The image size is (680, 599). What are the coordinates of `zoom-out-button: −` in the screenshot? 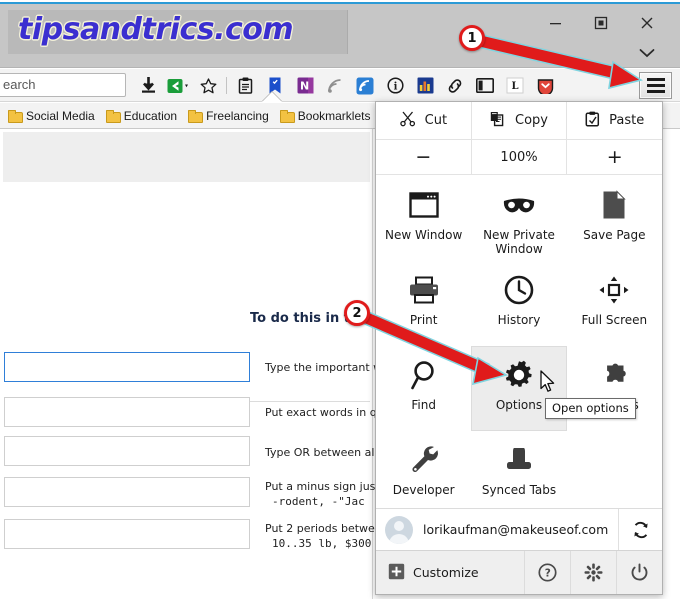 It's located at (423, 157).